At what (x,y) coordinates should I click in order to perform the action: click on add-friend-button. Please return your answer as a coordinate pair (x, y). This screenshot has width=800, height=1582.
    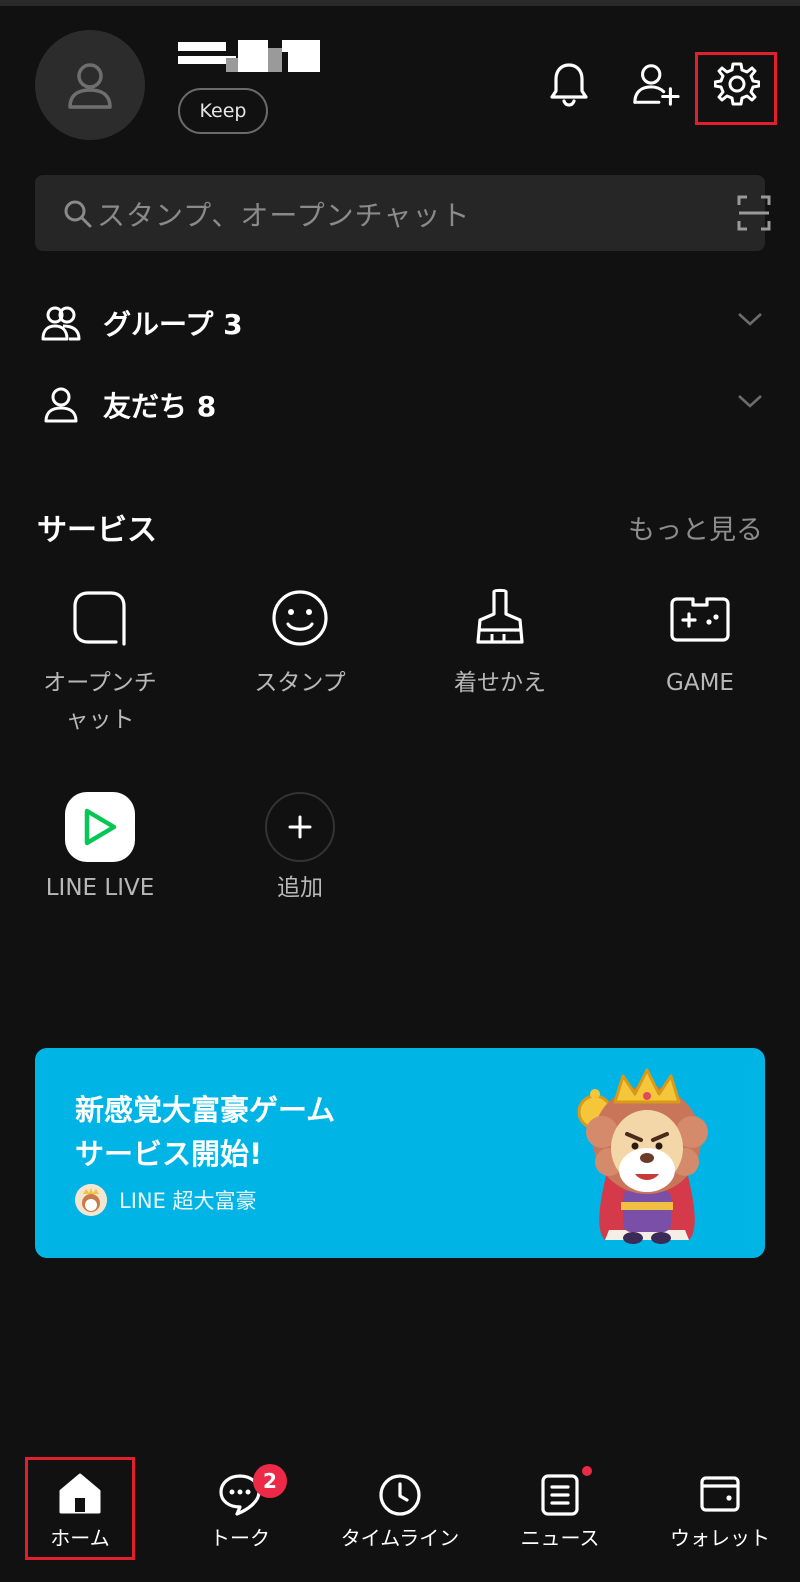
    Looking at the image, I should click on (656, 84).